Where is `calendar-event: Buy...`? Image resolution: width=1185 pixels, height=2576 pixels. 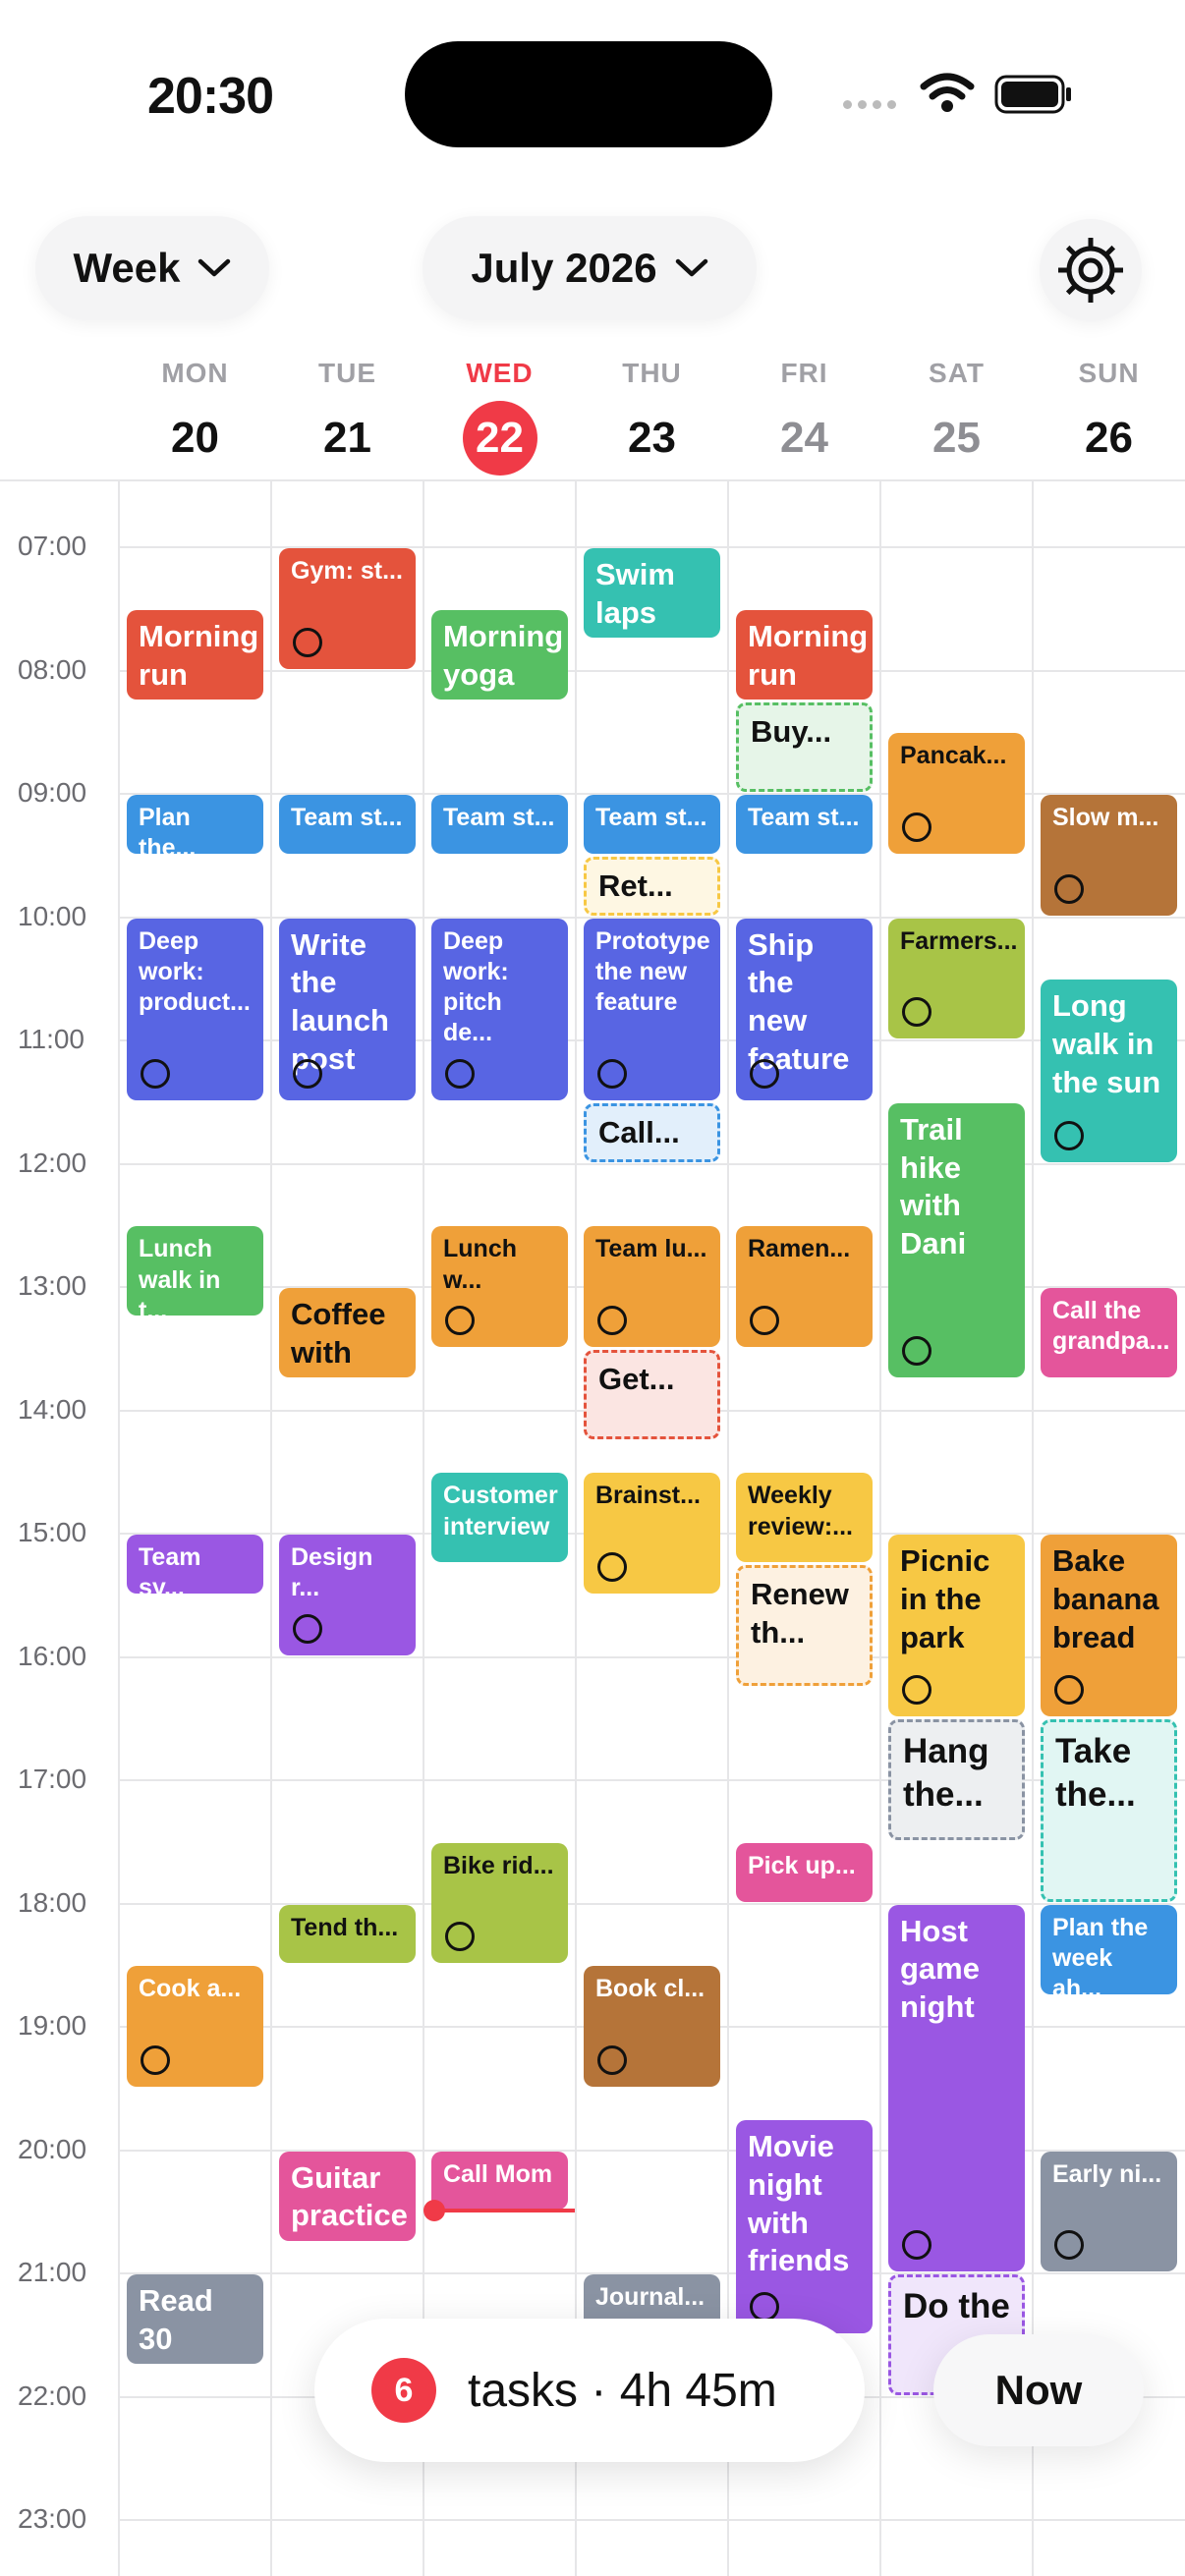
calendar-event: Buy... is located at coordinates (805, 746).